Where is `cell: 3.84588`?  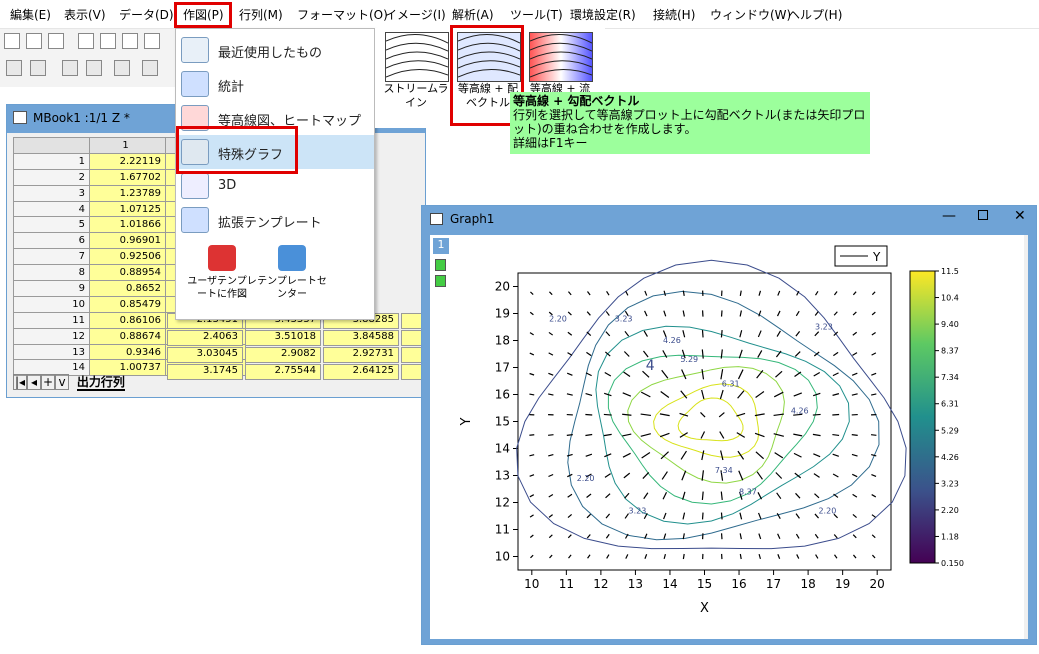
cell: 3.84588 is located at coordinates (361, 337).